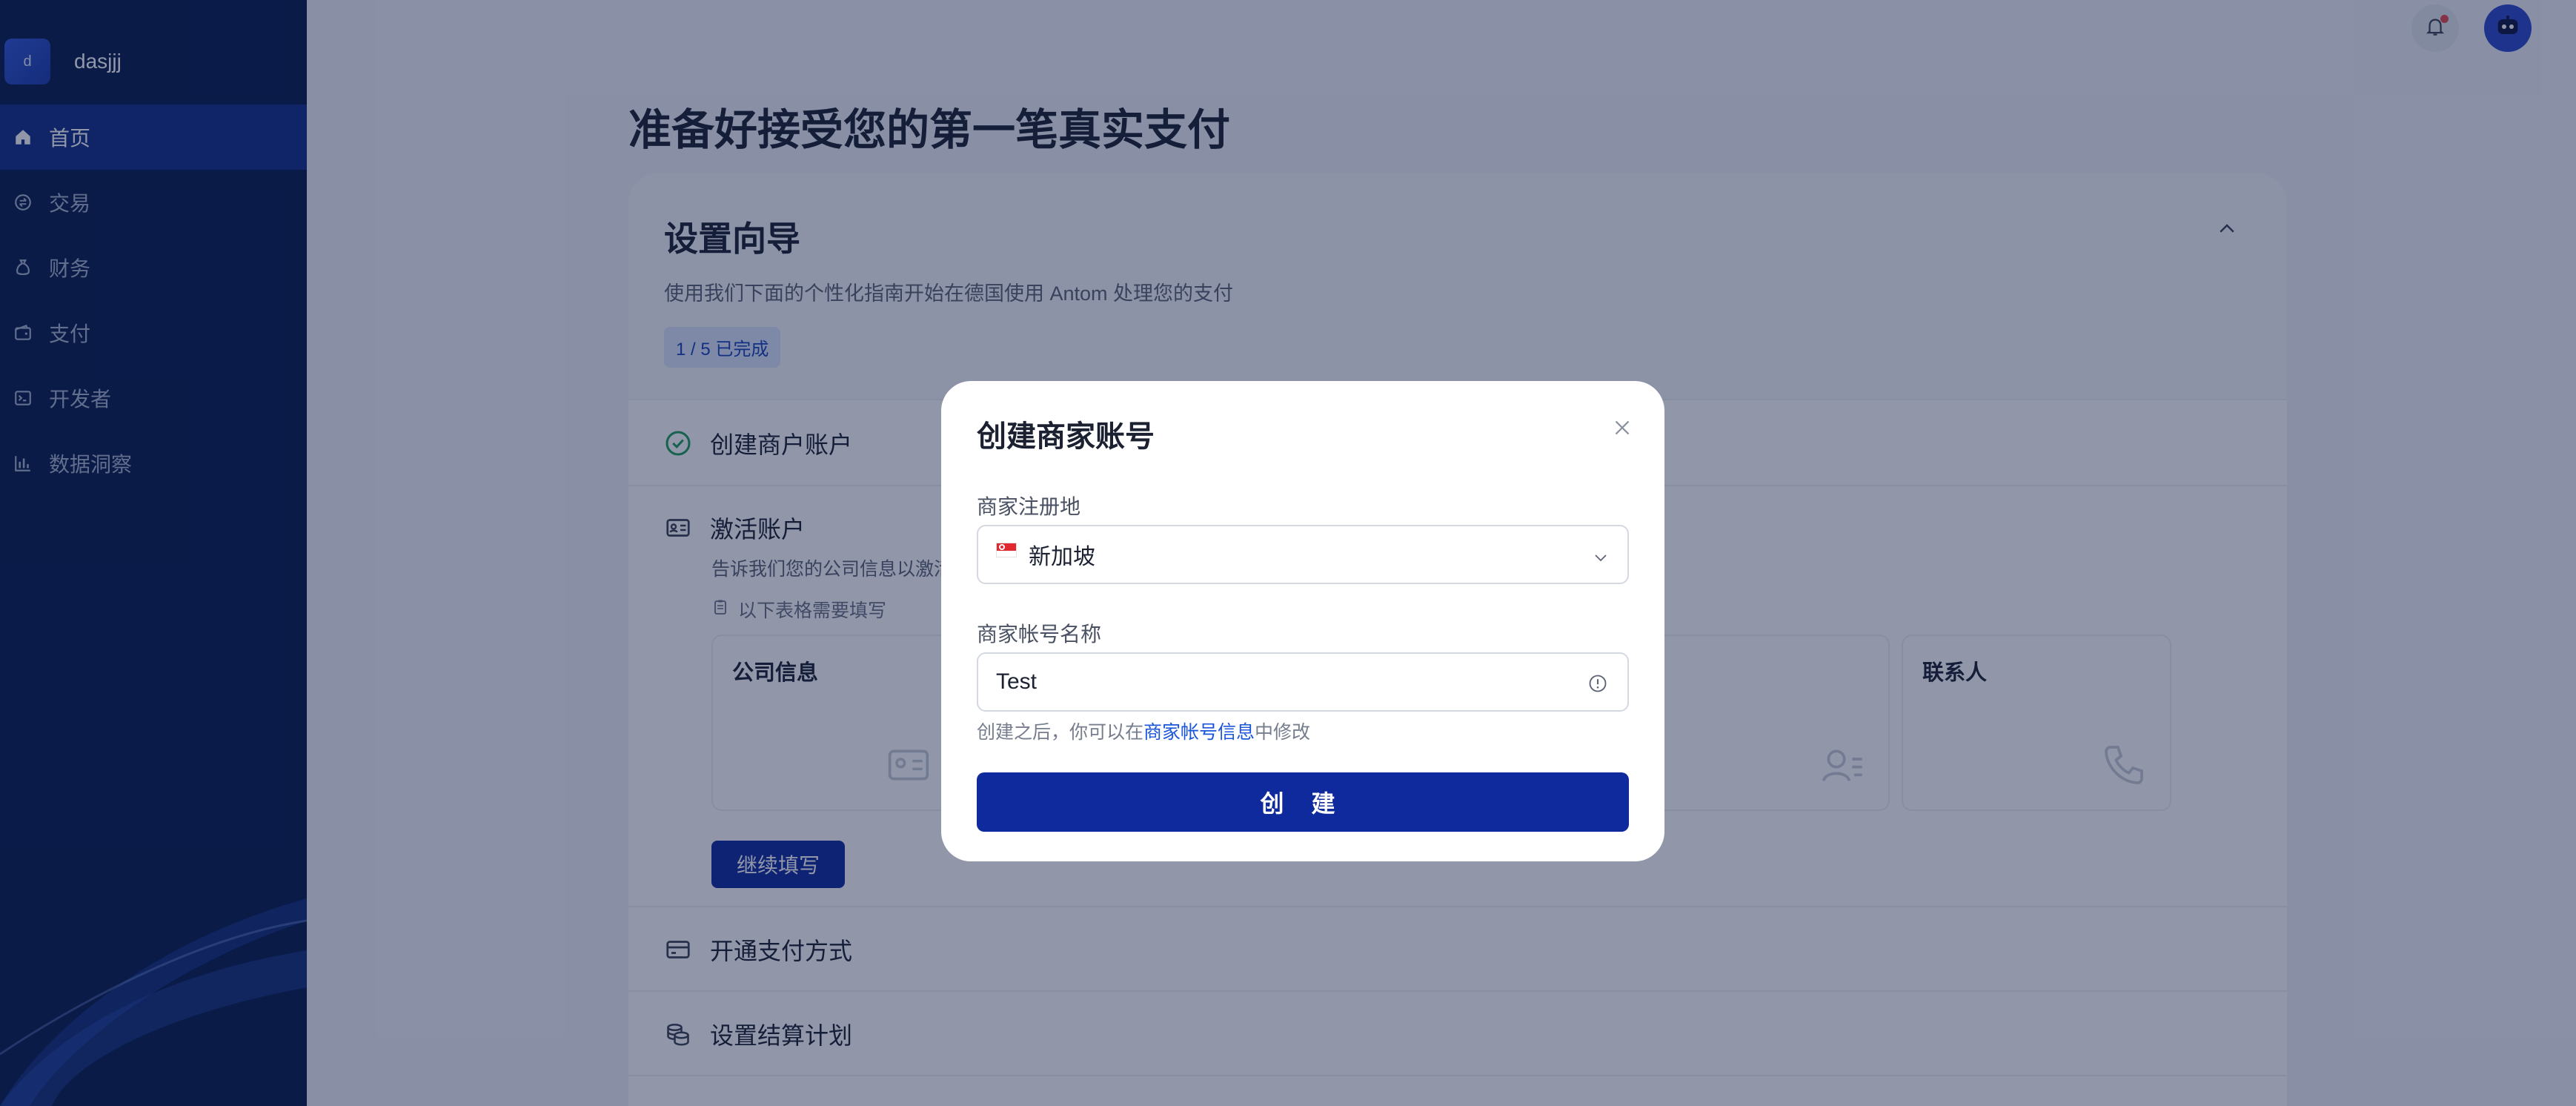  What do you see at coordinates (1597, 684) in the screenshot?
I see `info-icon` at bounding box center [1597, 684].